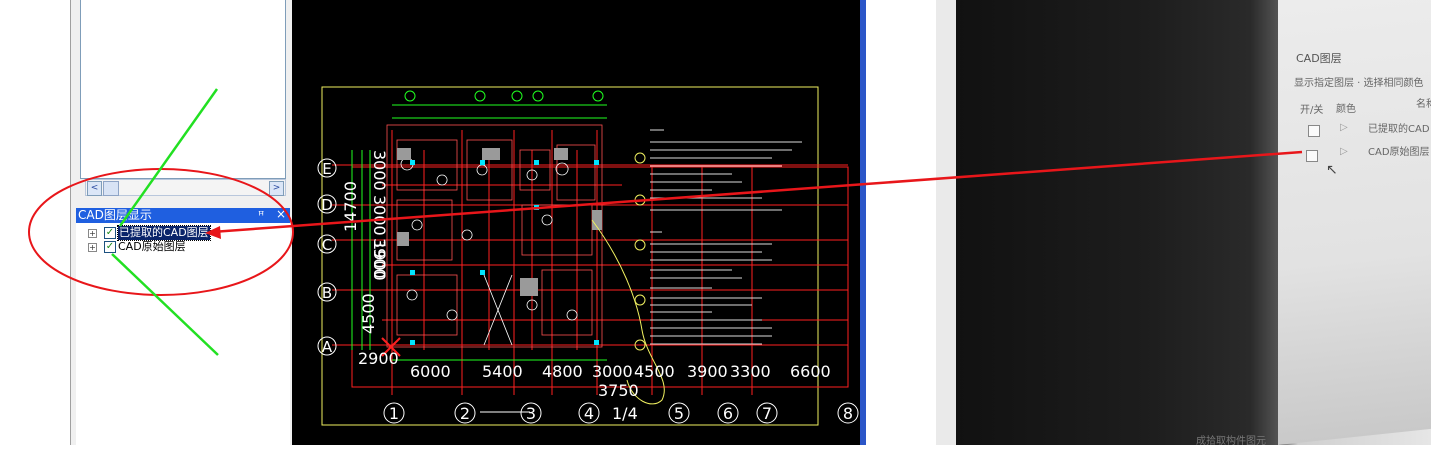 This screenshot has width=1431, height=449. I want to click on col-number: 5, so click(679, 413).